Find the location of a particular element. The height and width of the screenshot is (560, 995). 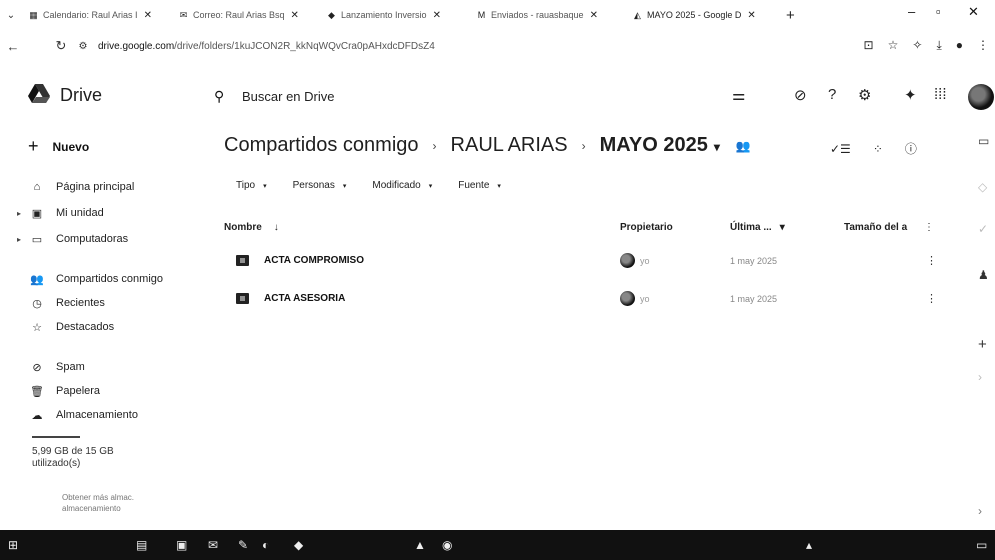

expand-panel-icon: › is located at coordinates (980, 511).